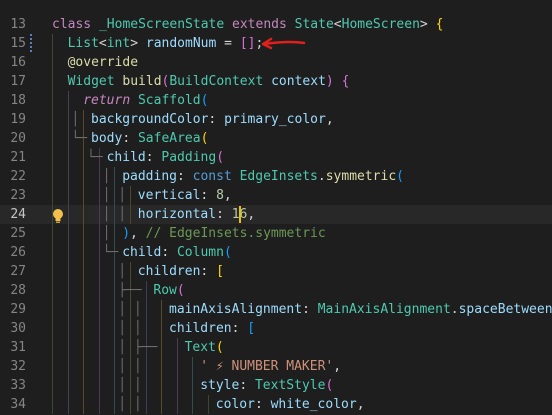 This screenshot has height=415, width=552. I want to click on code-token: HomeScreen, so click(380, 24).